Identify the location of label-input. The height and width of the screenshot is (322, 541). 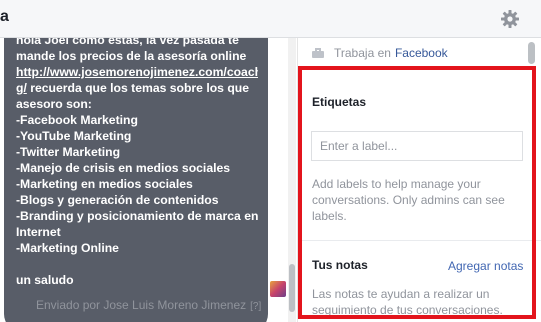
(417, 146).